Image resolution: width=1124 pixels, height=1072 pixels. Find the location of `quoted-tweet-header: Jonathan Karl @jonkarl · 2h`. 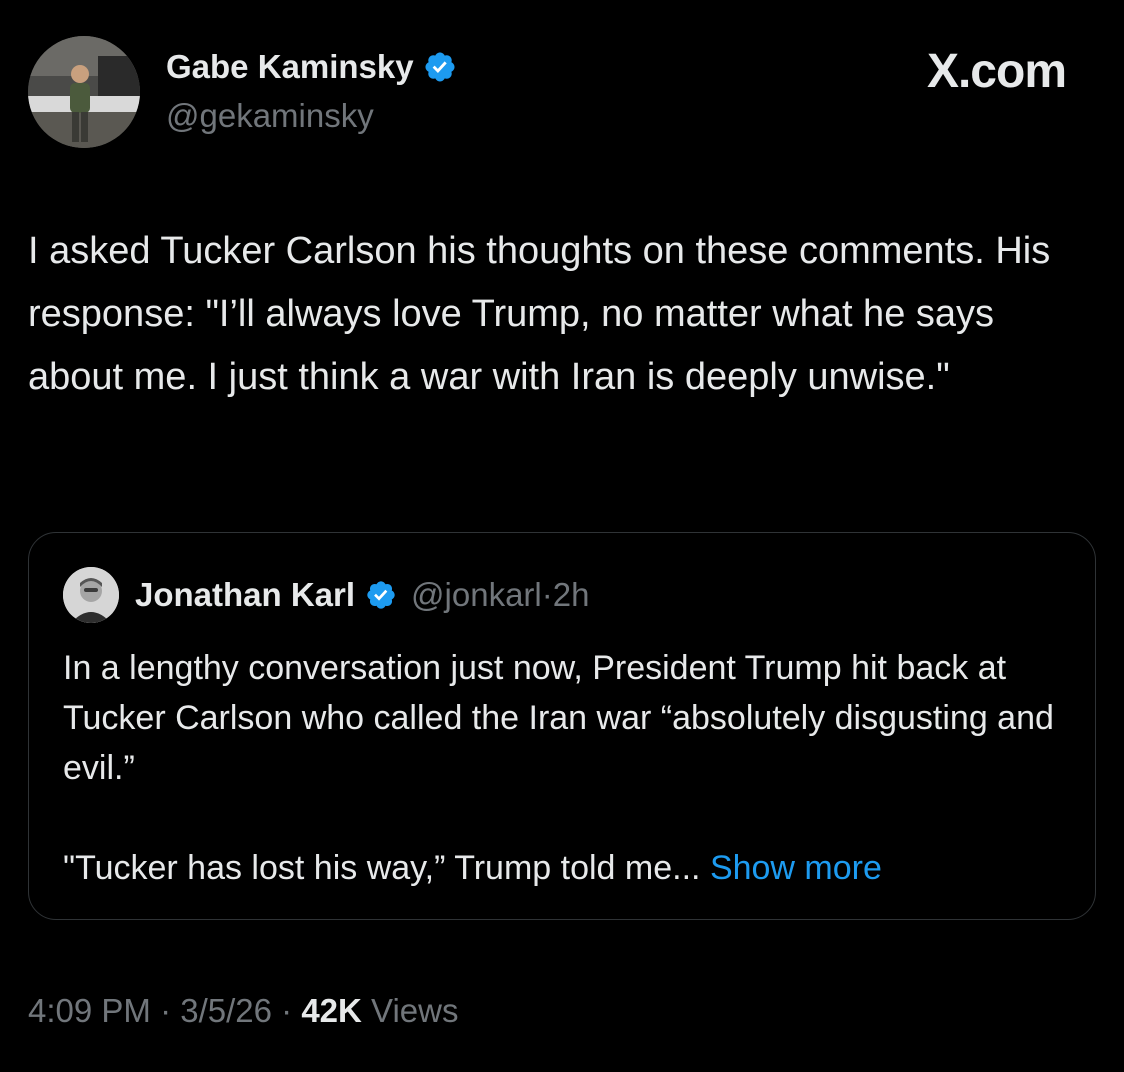

quoted-tweet-header: Jonathan Karl @jonkarl · 2h is located at coordinates (326, 595).